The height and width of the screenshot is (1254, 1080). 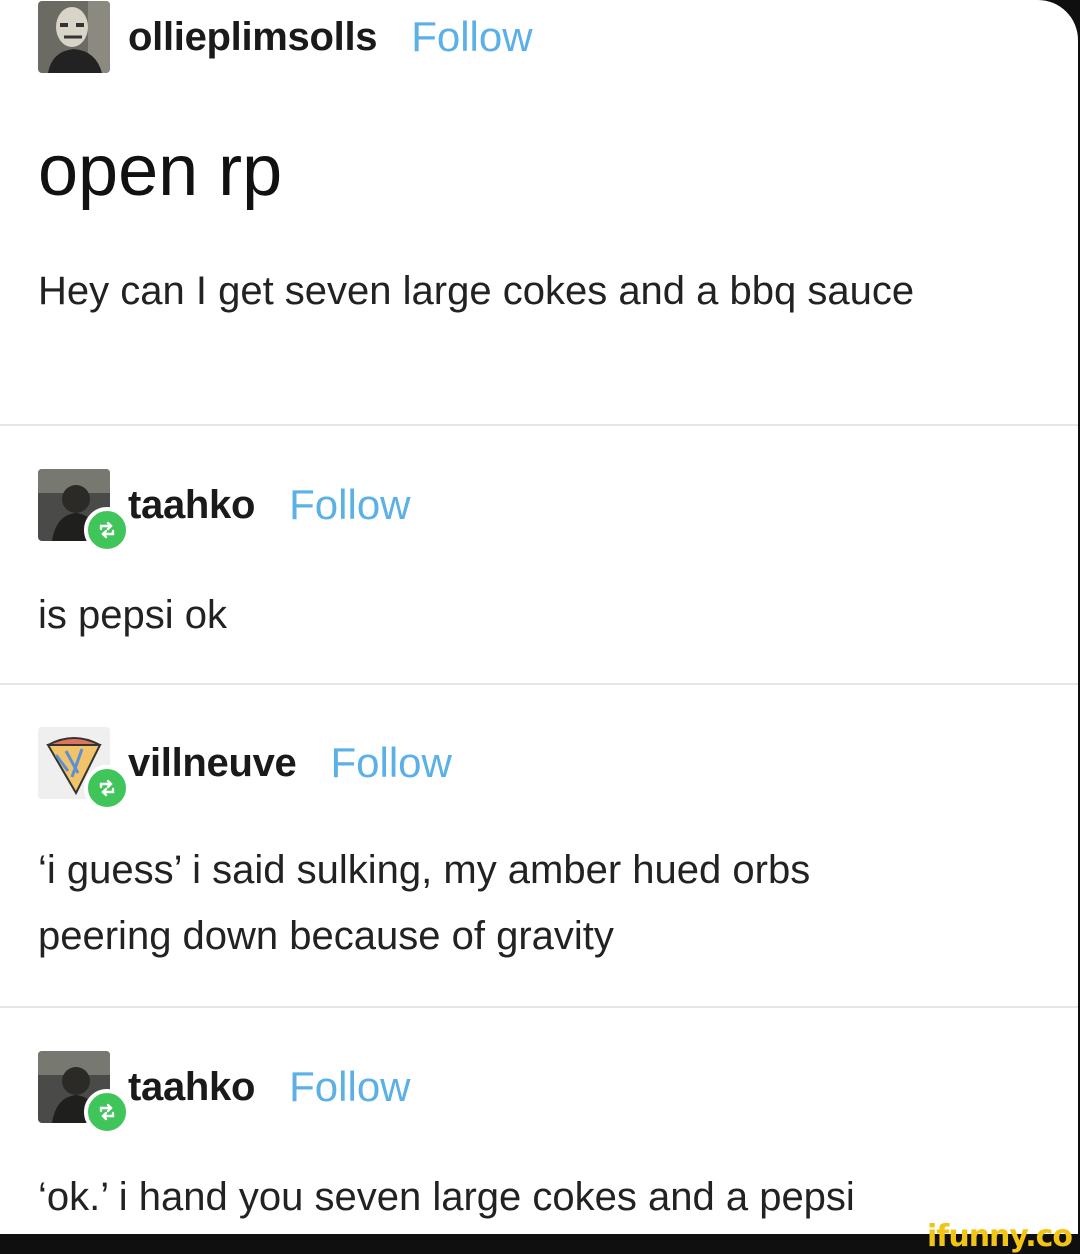 What do you see at coordinates (132, 615) in the screenshot?
I see `post-body: is pepsi ok` at bounding box center [132, 615].